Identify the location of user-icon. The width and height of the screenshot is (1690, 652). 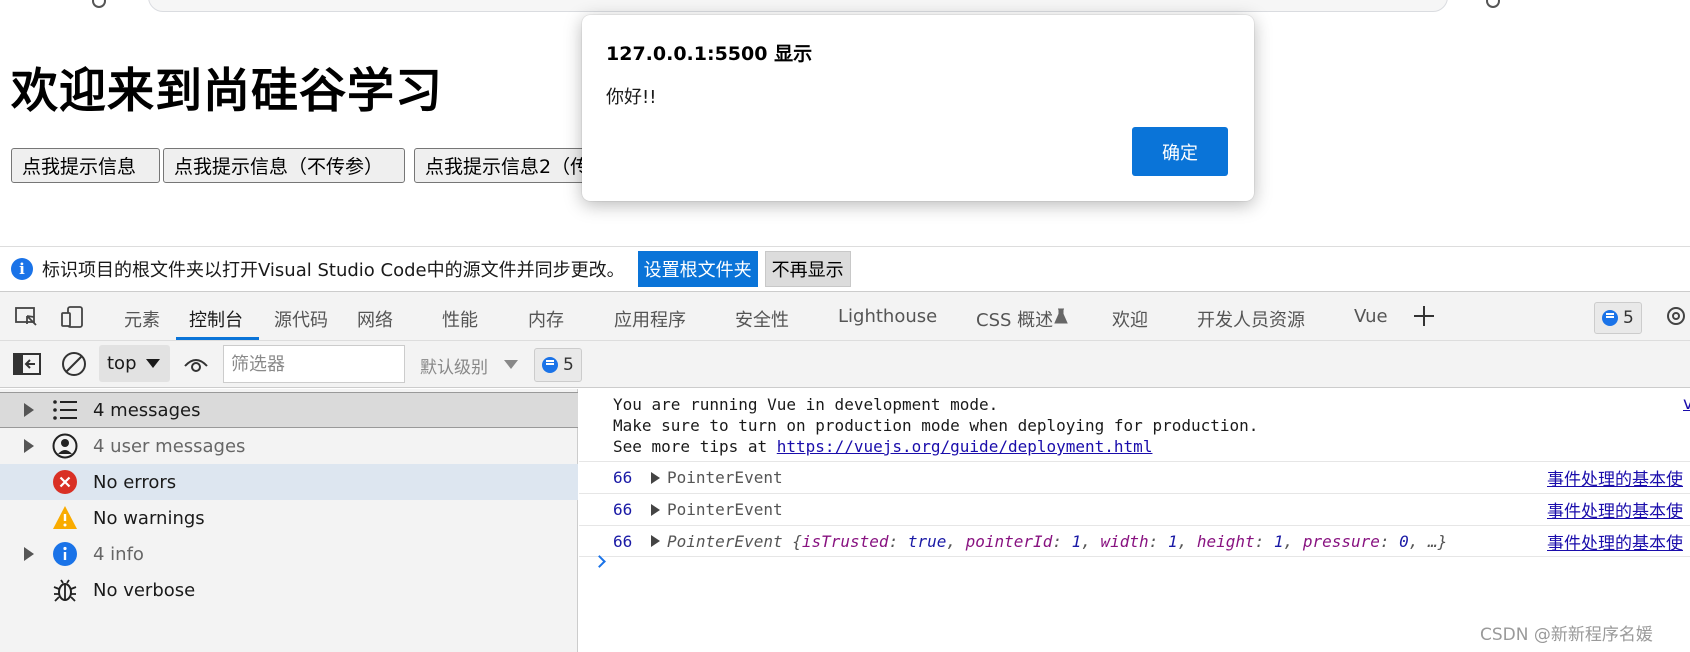
(65, 446).